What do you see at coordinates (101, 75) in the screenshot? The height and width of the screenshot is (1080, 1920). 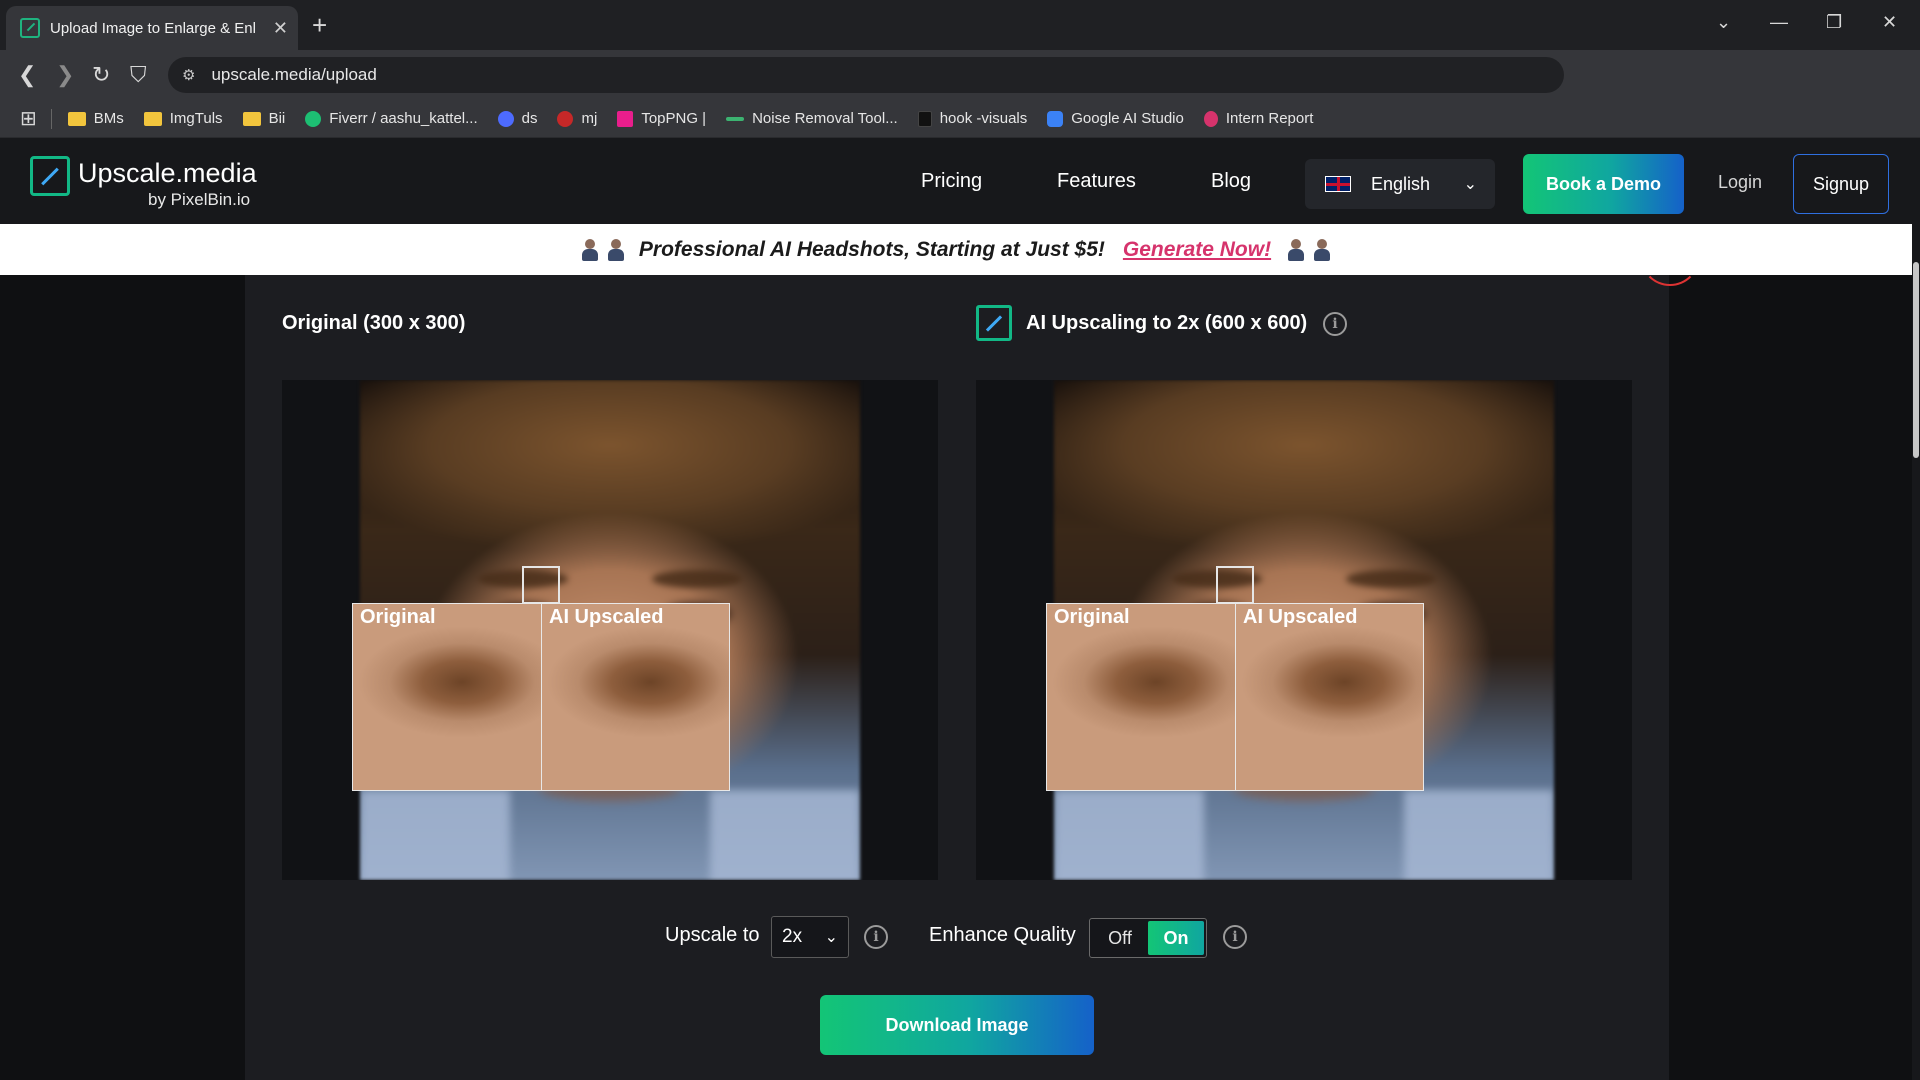 I see `reload-icon: ↻` at bounding box center [101, 75].